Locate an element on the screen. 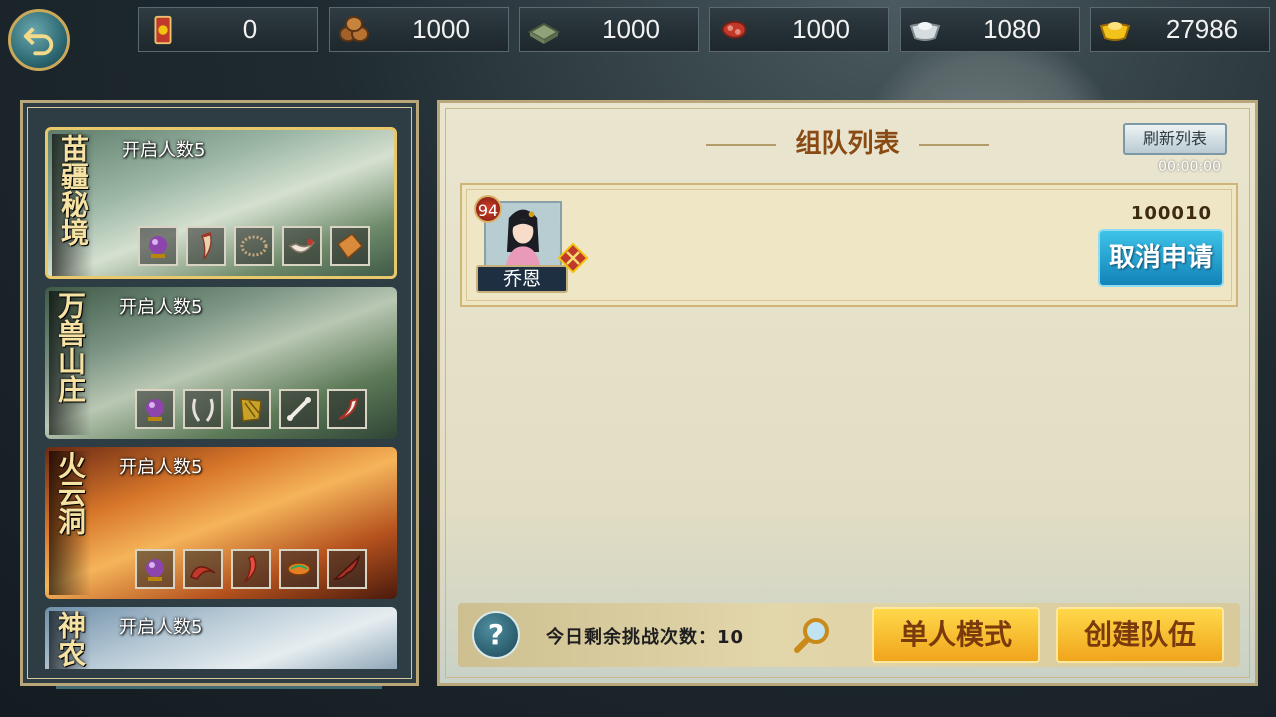 This screenshot has width=1276, height=717. dungeon-name: 神农 is located at coordinates (70, 640).